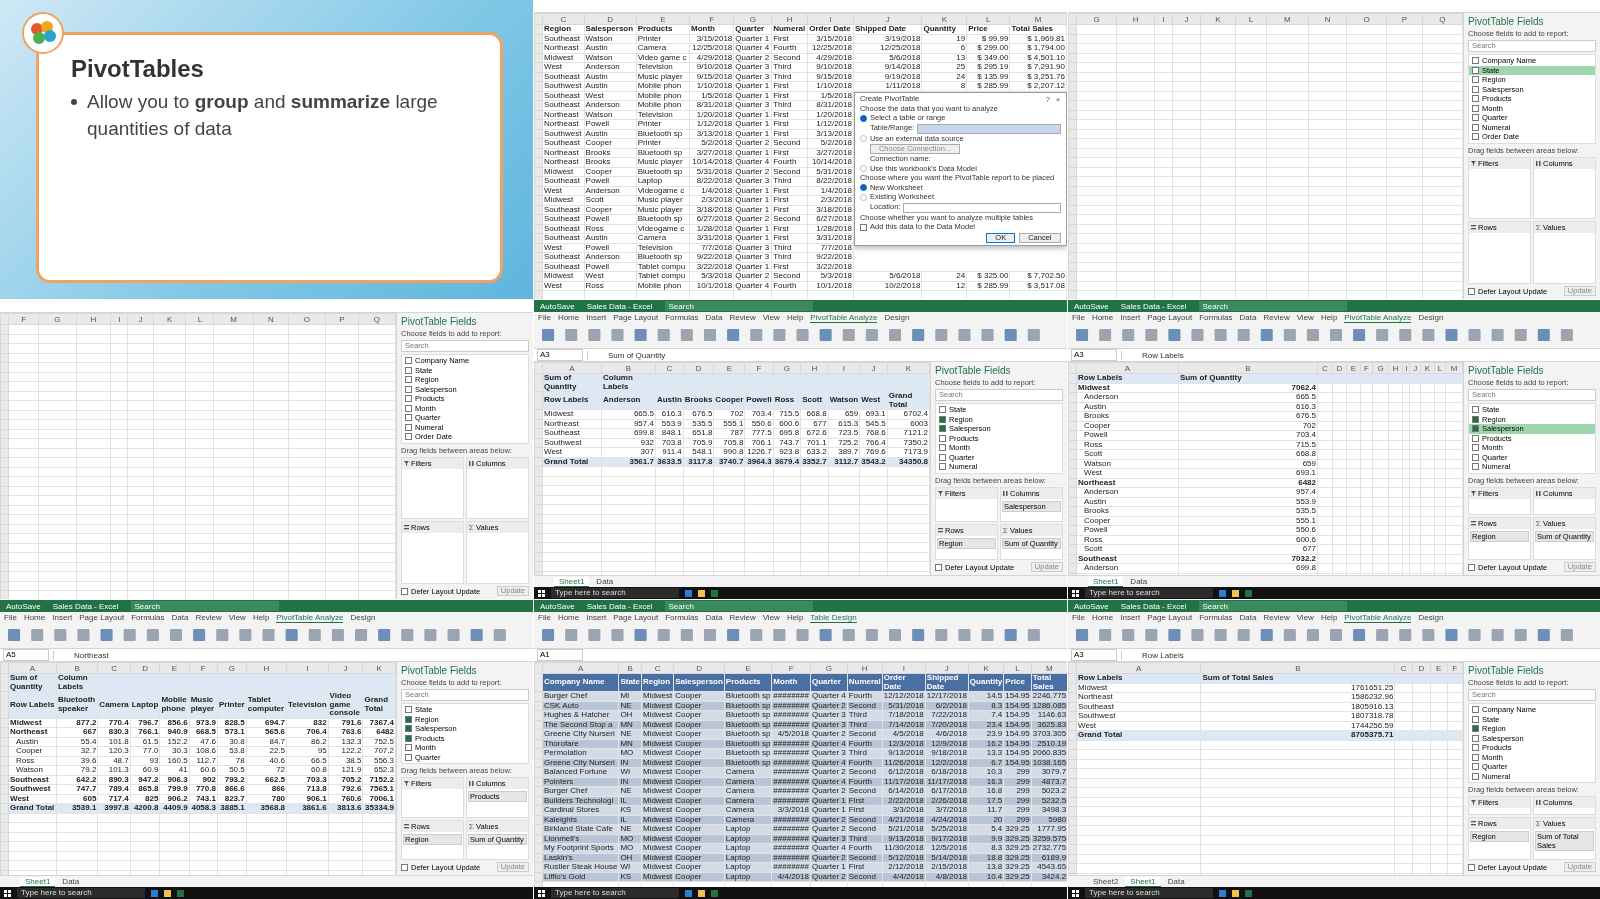 This screenshot has height=899, width=1600. What do you see at coordinates (742, 318) in the screenshot?
I see `ribbon-tab: Review` at bounding box center [742, 318].